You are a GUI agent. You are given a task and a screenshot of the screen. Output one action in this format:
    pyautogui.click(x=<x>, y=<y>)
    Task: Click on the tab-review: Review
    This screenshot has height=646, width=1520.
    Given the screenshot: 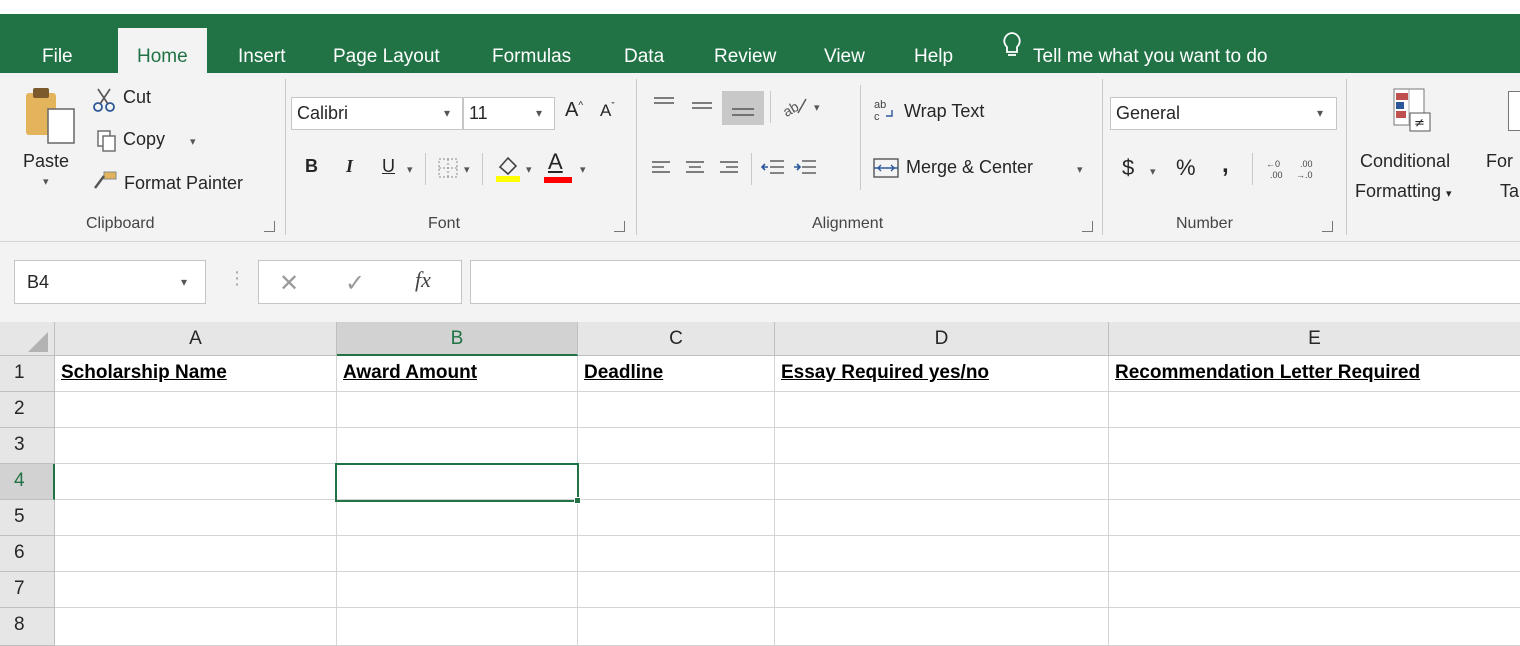 What is the action you would take?
    pyautogui.click(x=745, y=50)
    